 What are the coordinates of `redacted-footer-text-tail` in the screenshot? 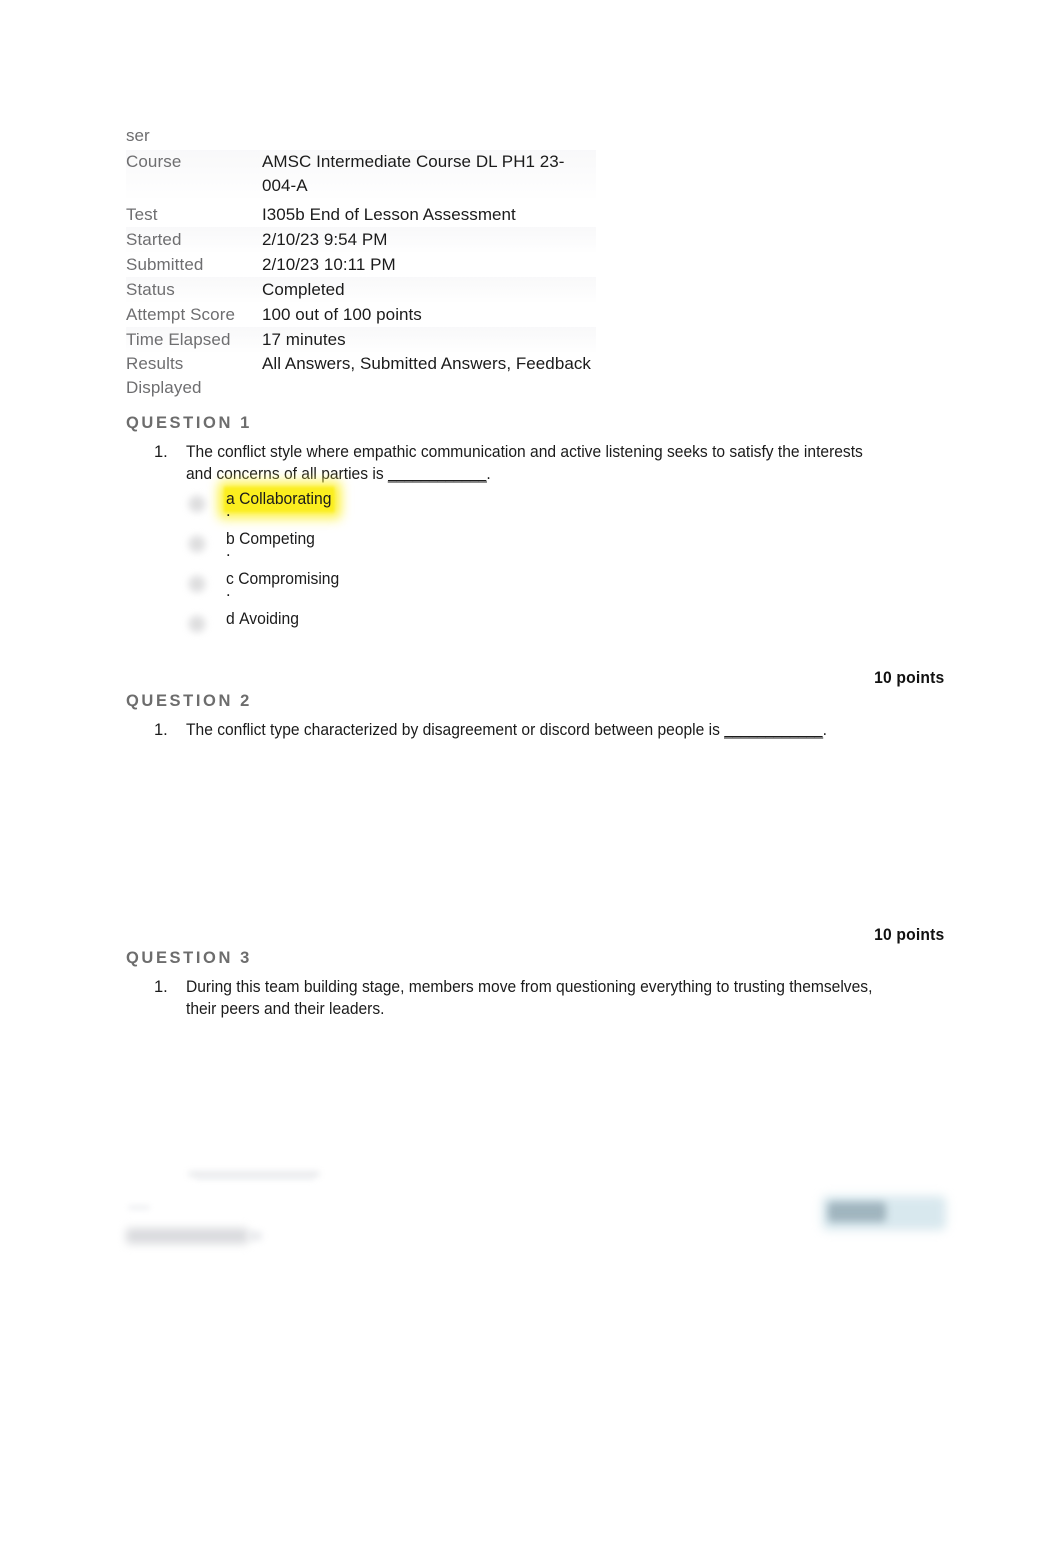 It's located at (255, 1236).